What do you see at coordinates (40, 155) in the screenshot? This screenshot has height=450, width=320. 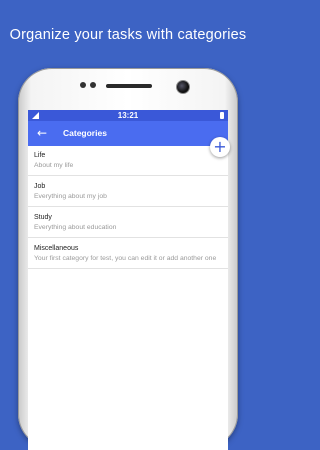 I see `category-name: Life` at bounding box center [40, 155].